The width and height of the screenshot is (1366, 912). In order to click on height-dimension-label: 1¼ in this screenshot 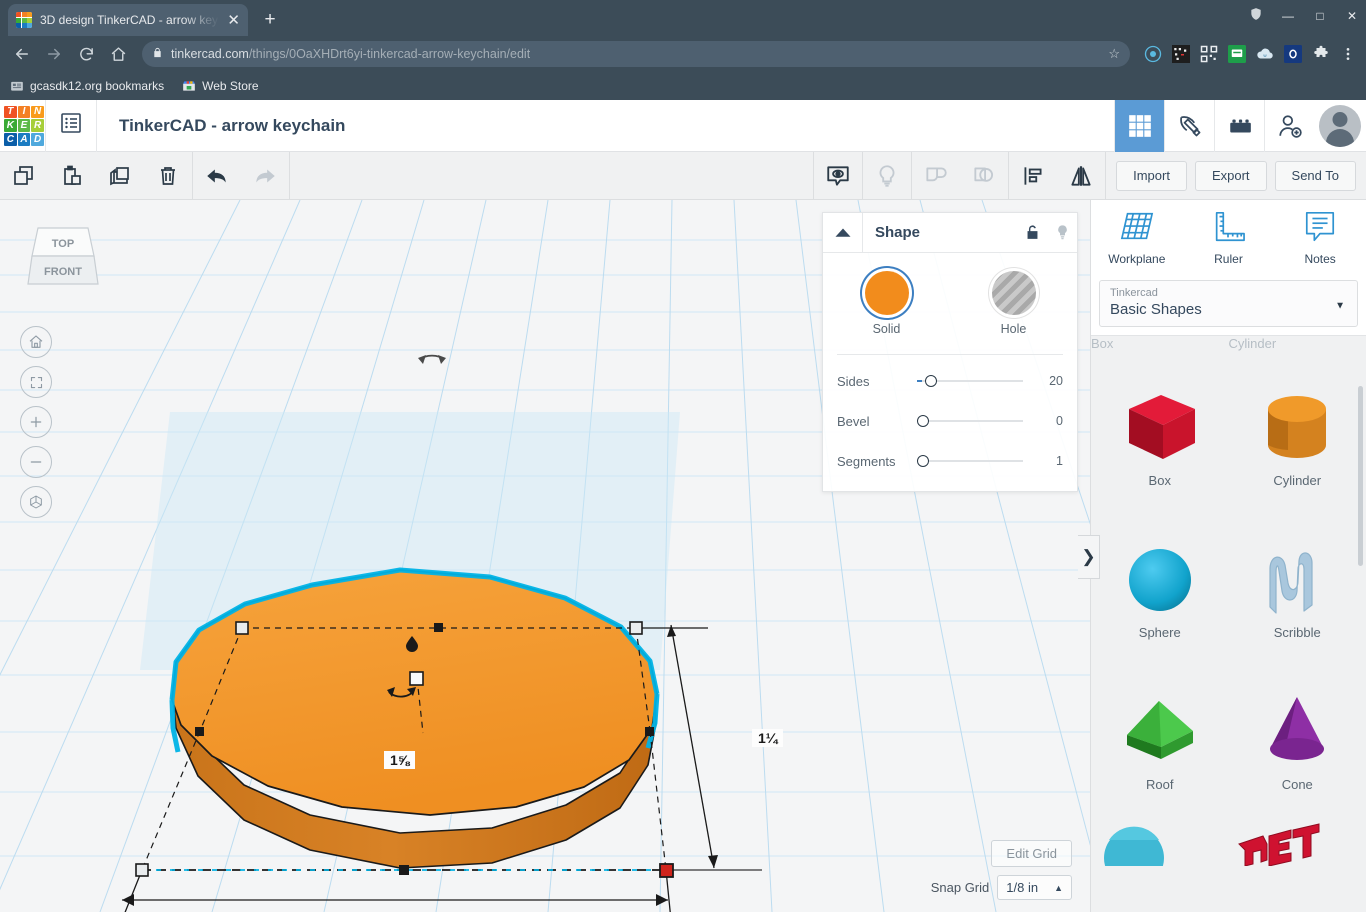, I will do `click(768, 738)`.